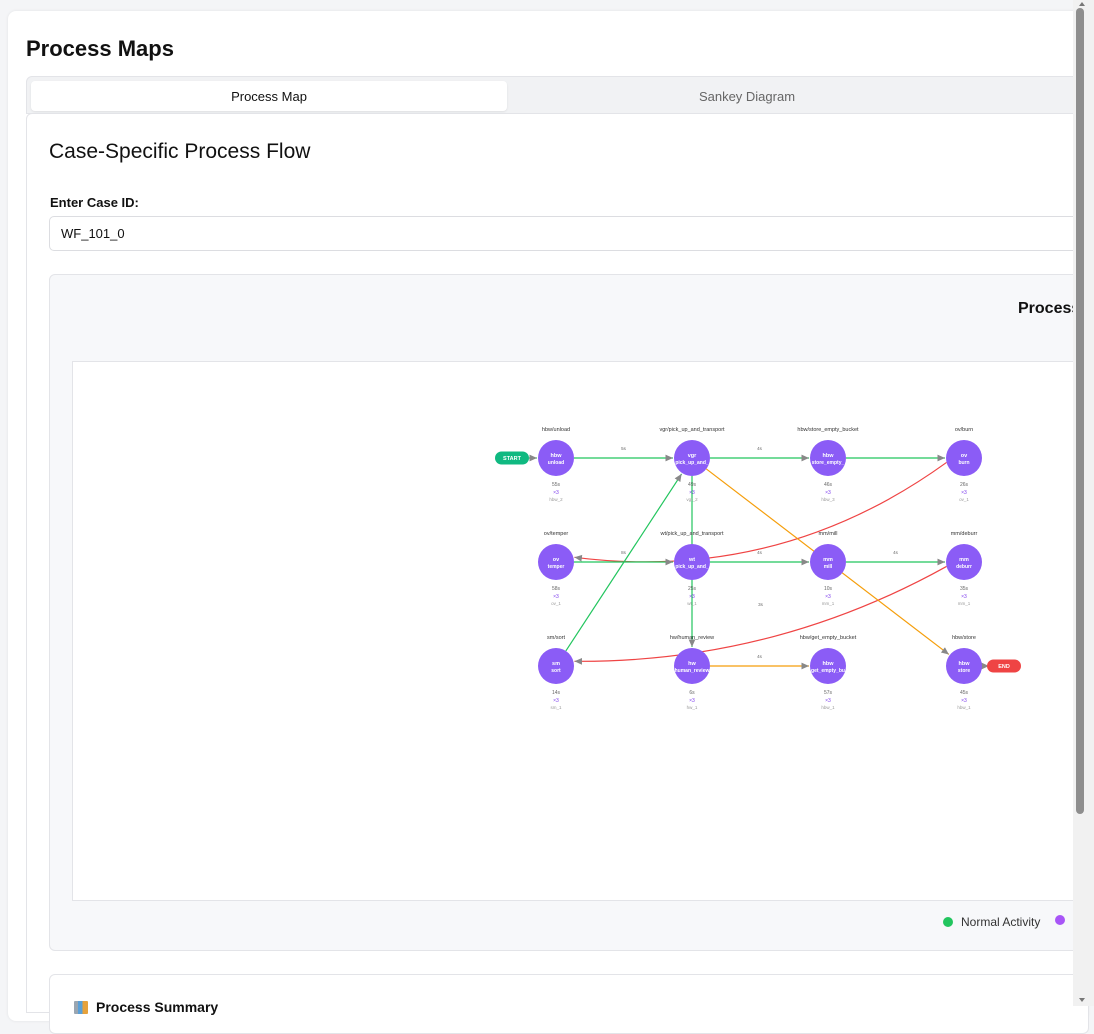 The width and height of the screenshot is (1094, 1034). What do you see at coordinates (964, 485) in the screenshot?
I see `node-duration: 26s` at bounding box center [964, 485].